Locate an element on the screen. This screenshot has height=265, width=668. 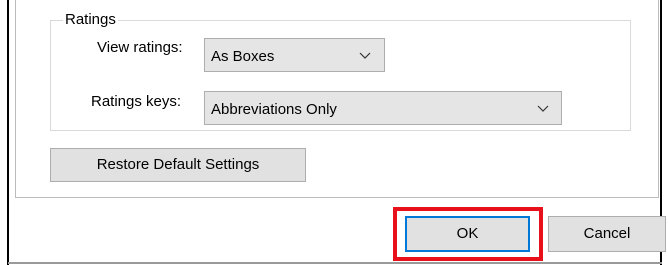
ratings-keys-dropdown: Abbreviations Only is located at coordinates (383, 108).